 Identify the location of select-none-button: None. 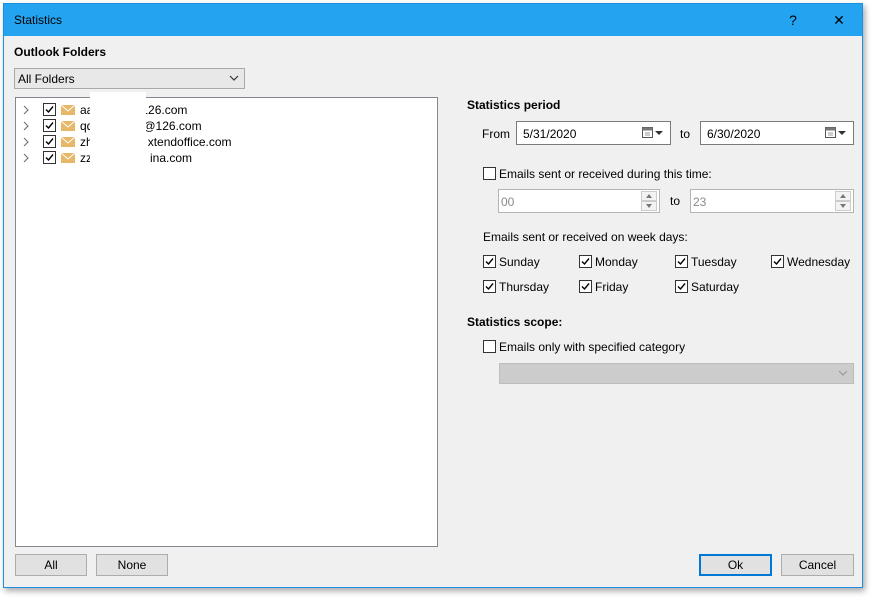
(132, 565).